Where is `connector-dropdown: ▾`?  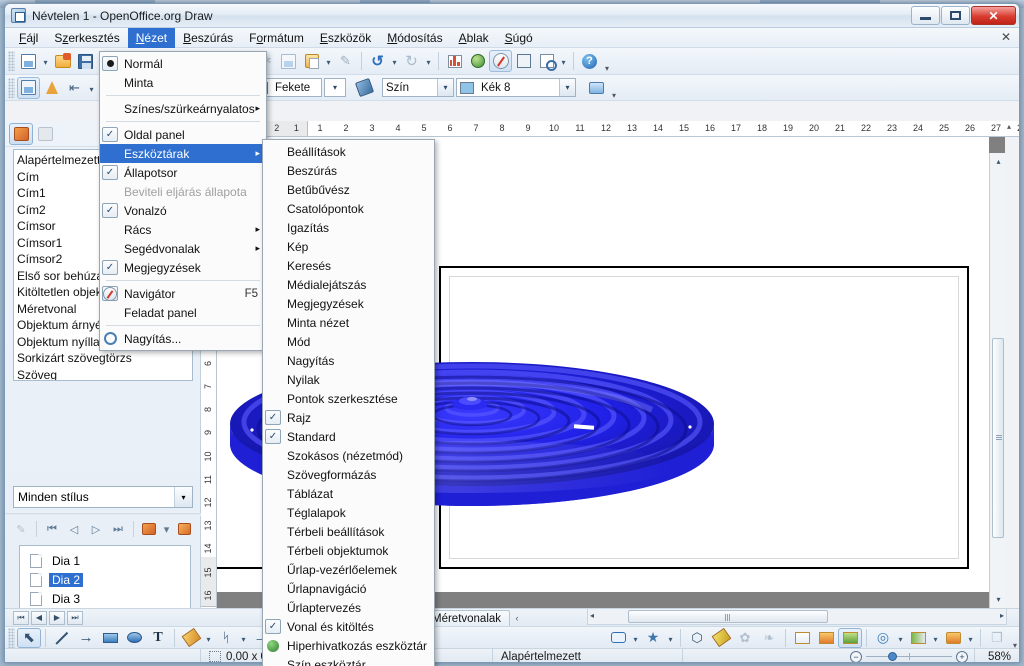
connector-dropdown: ▾ is located at coordinates (243, 638).